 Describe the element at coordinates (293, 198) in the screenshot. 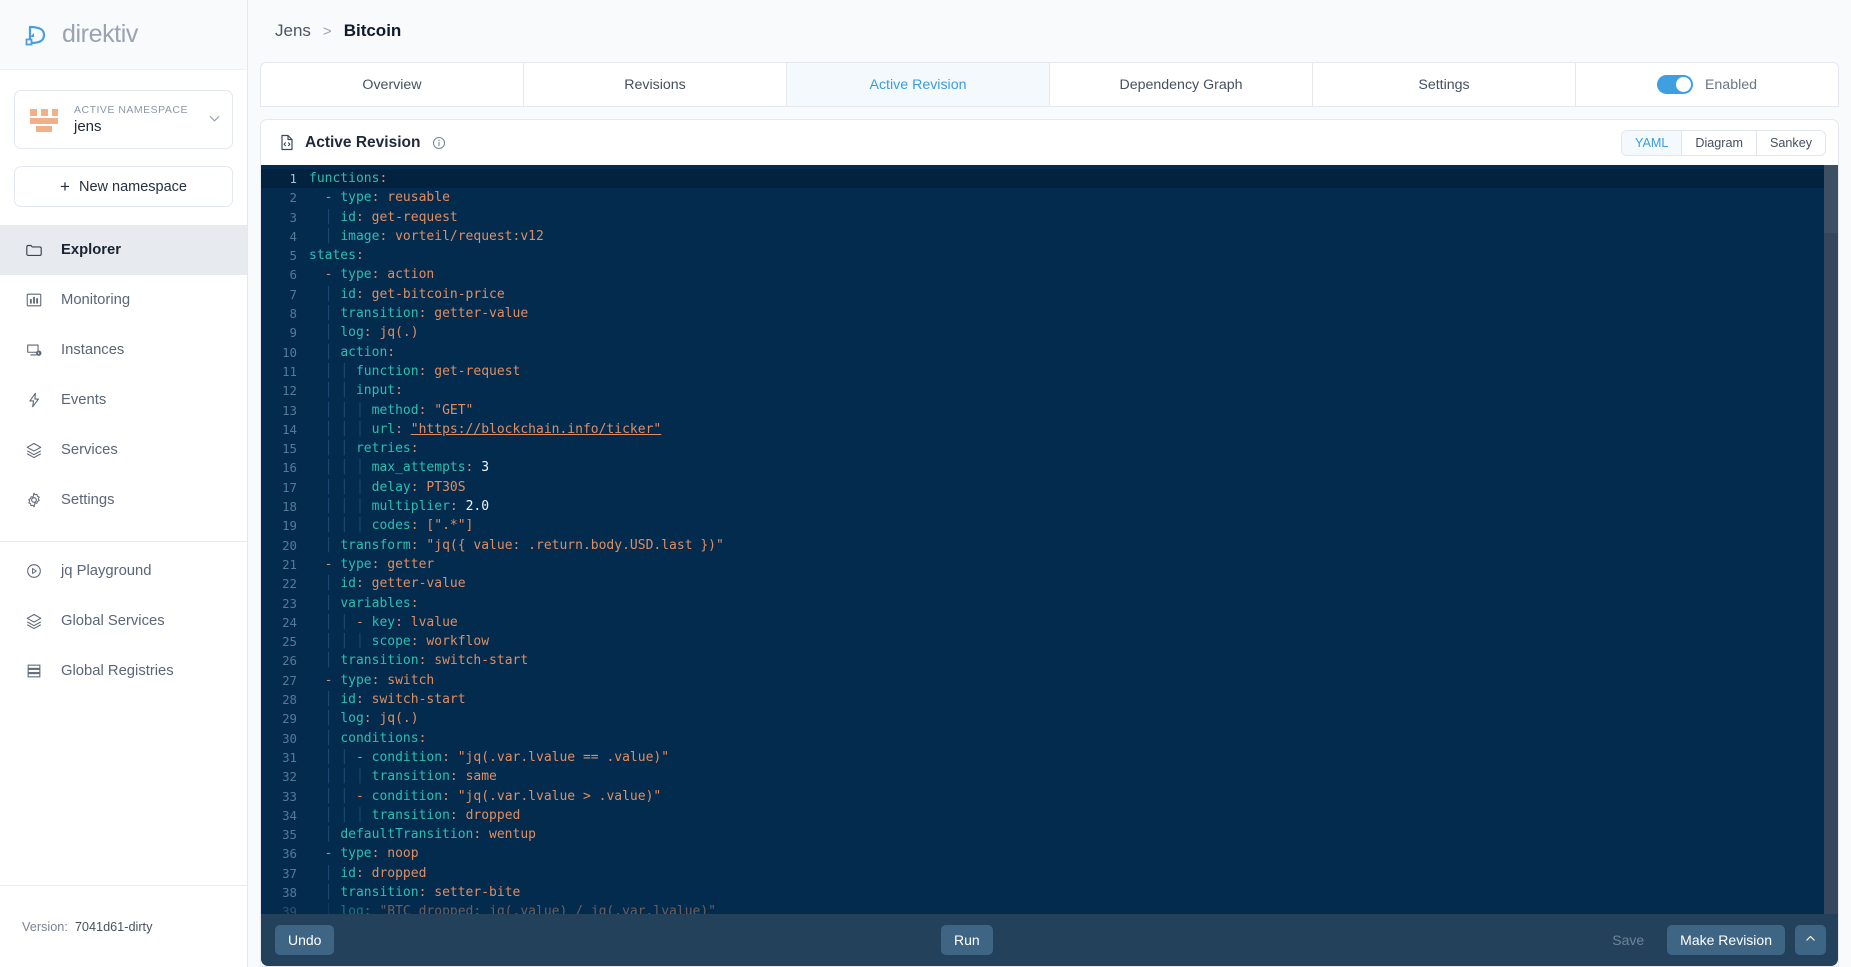

I see `line-number: 2` at that location.